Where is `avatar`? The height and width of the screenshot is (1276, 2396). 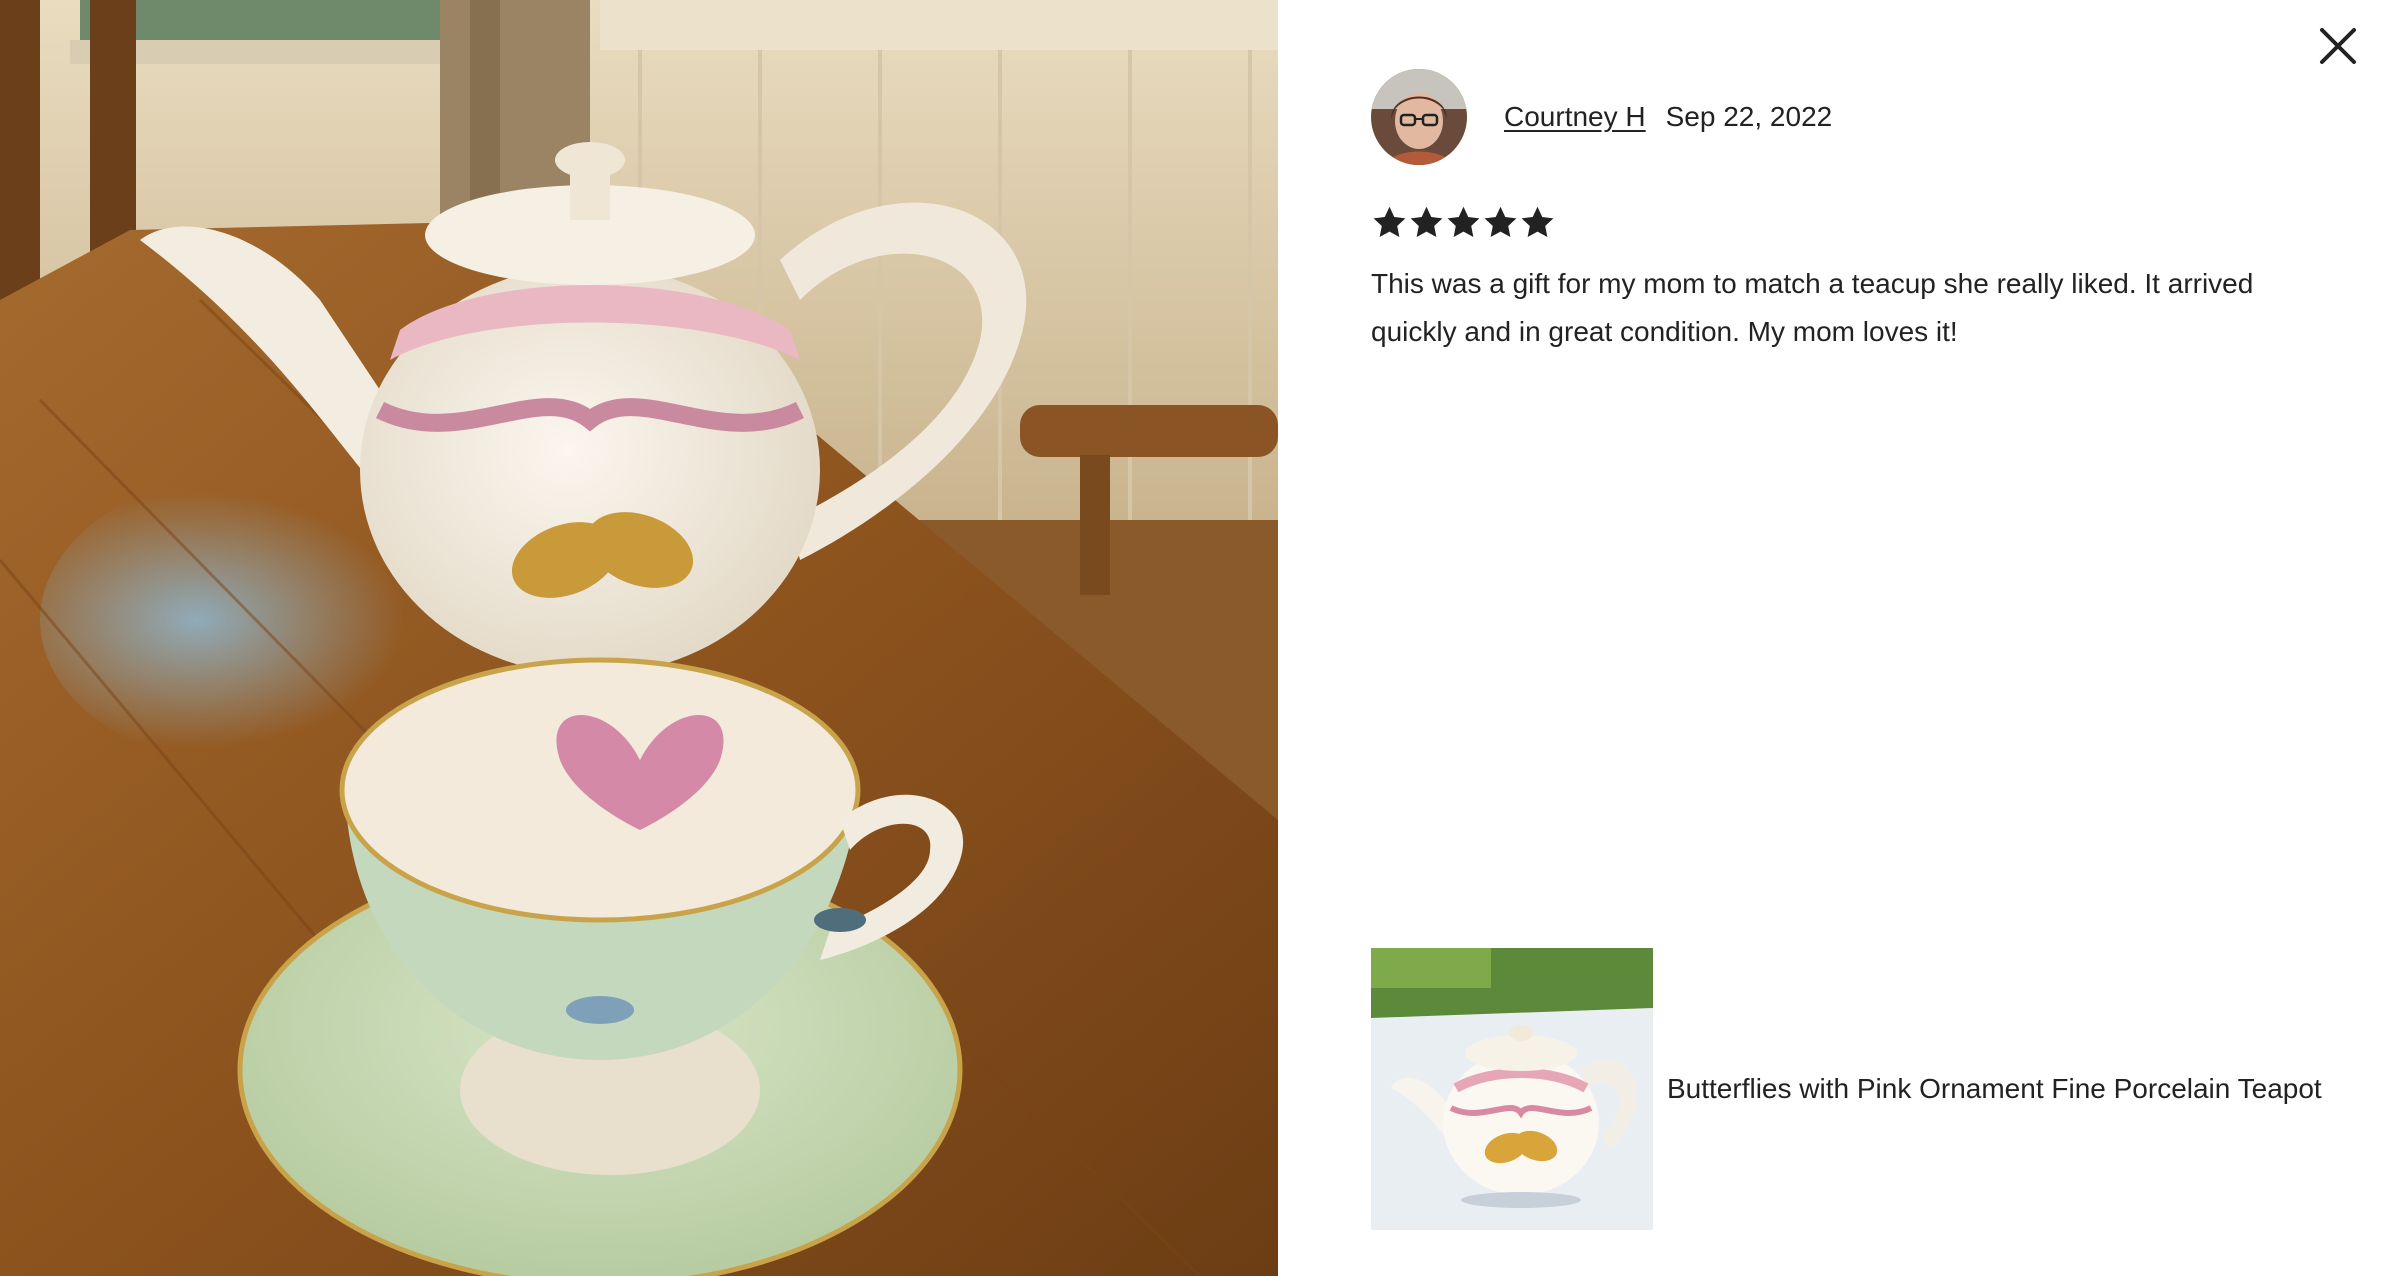
avatar is located at coordinates (1419, 117).